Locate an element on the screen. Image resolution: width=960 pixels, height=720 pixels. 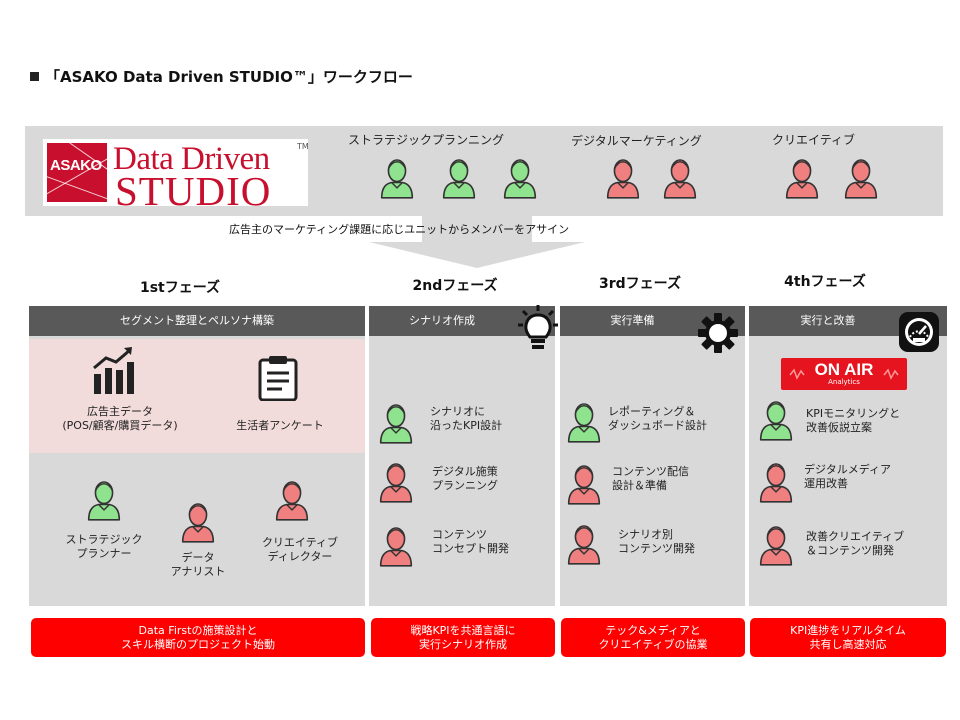
task-label: シナリオ別 コンテンツ開発 is located at coordinates (656, 541).